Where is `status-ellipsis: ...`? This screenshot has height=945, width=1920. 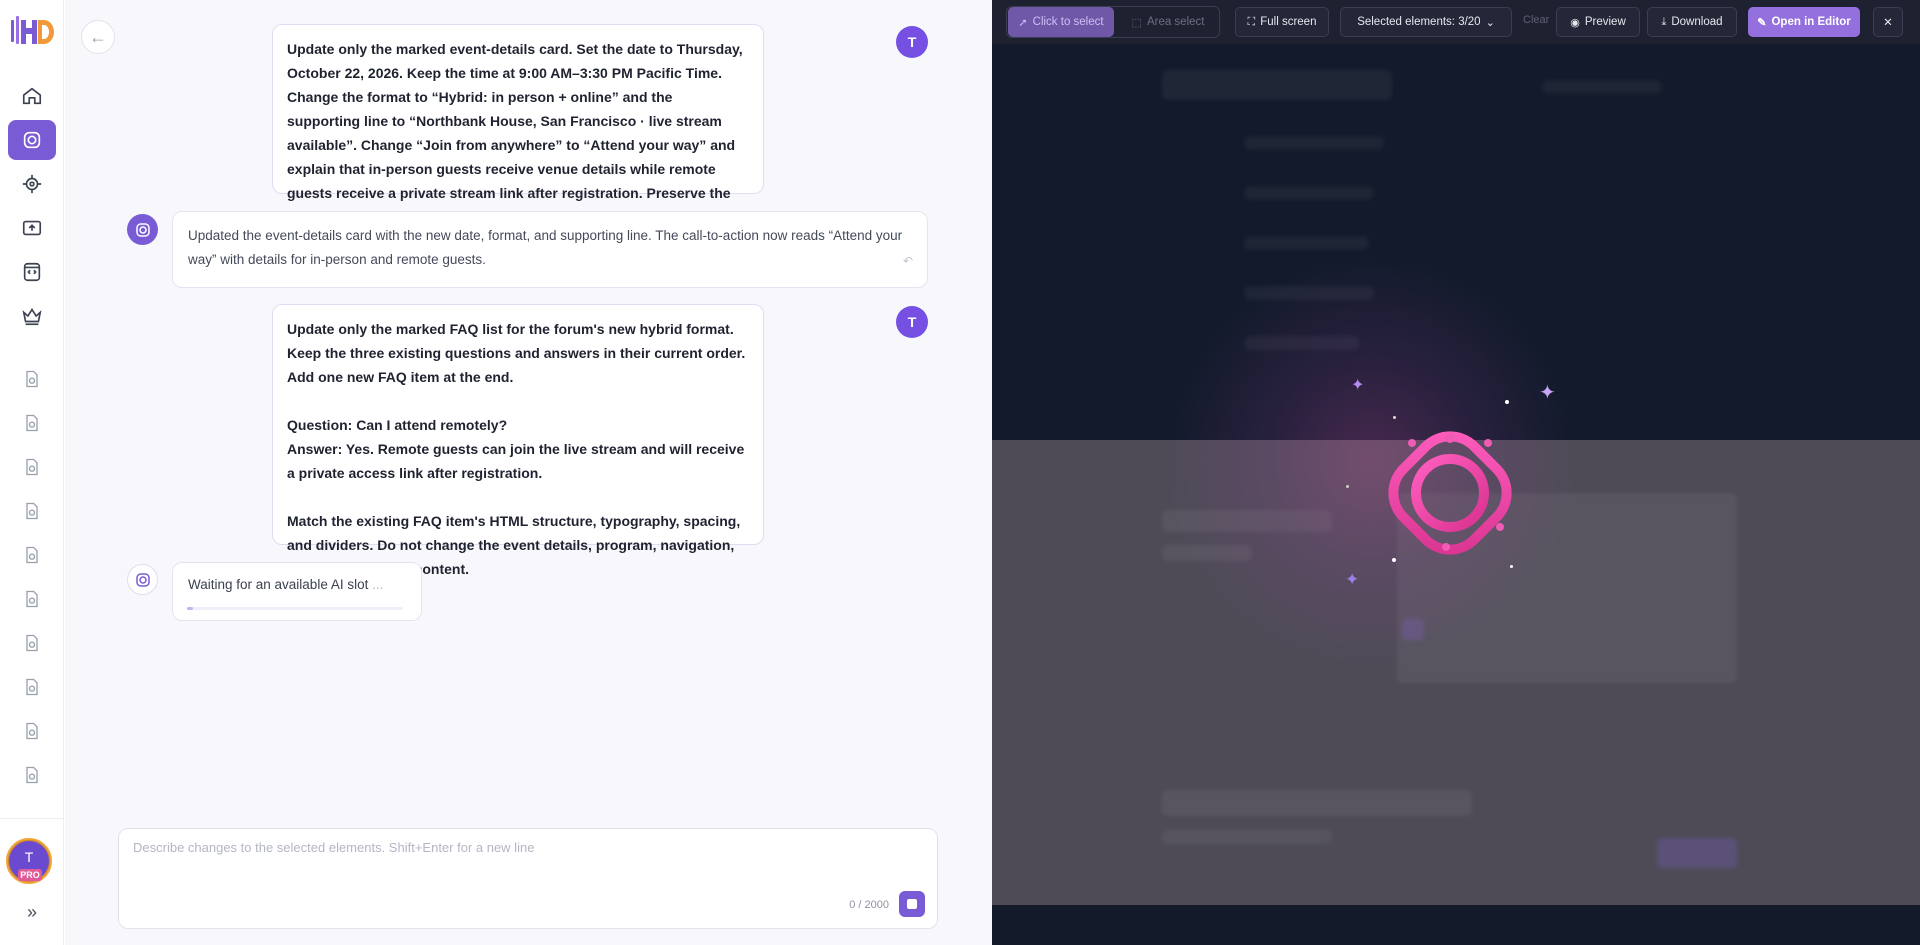 status-ellipsis: ... is located at coordinates (378, 584).